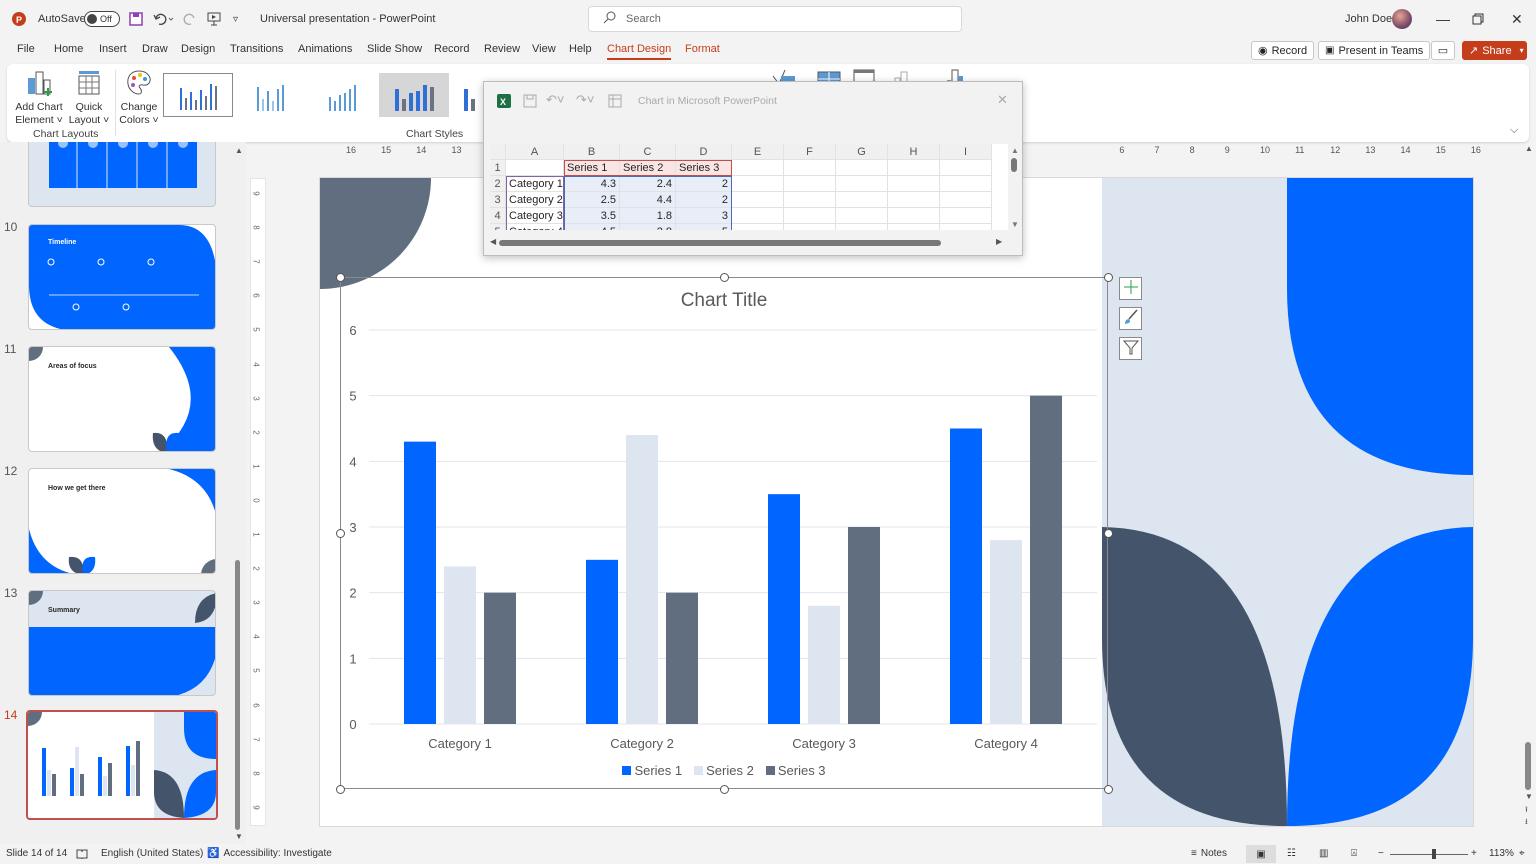 The width and height of the screenshot is (1536, 864). What do you see at coordinates (152, 853) in the screenshot?
I see `language-status: English (United States)` at bounding box center [152, 853].